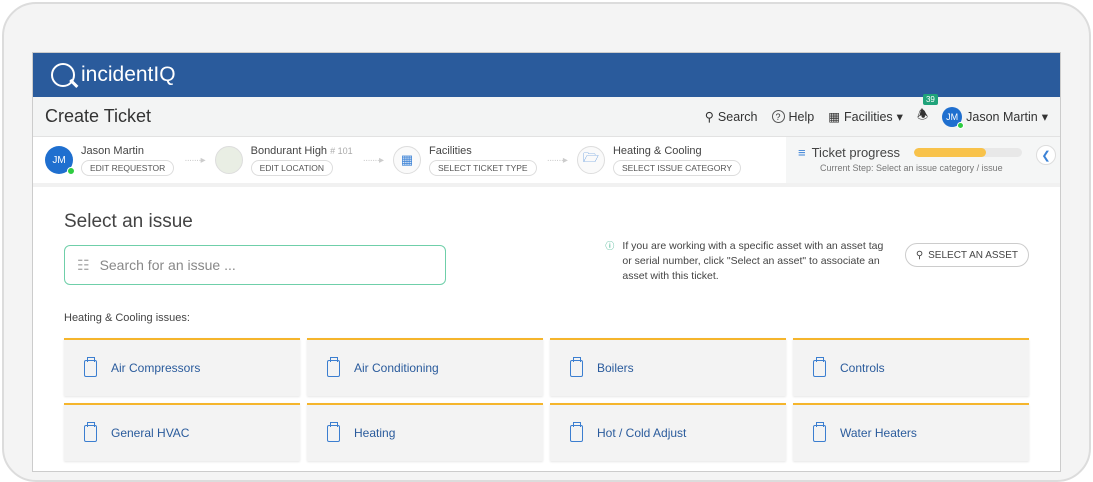 This screenshot has width=1093, height=482. I want to click on facilities-dropdown: ▦ Facilities ▾, so click(865, 117).